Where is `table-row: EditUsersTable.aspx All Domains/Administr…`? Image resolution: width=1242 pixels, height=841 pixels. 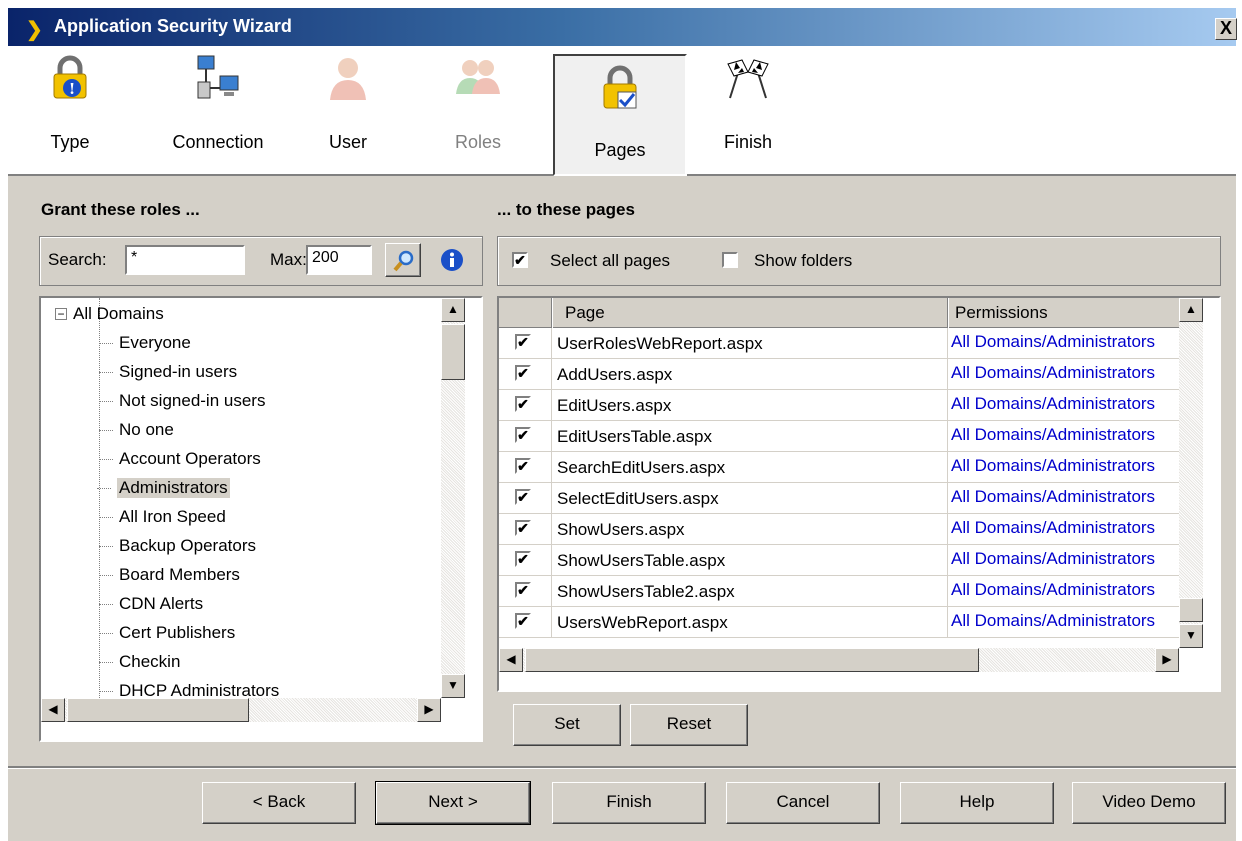 table-row: EditUsersTable.aspx All Domains/Administr… is located at coordinates (839, 436).